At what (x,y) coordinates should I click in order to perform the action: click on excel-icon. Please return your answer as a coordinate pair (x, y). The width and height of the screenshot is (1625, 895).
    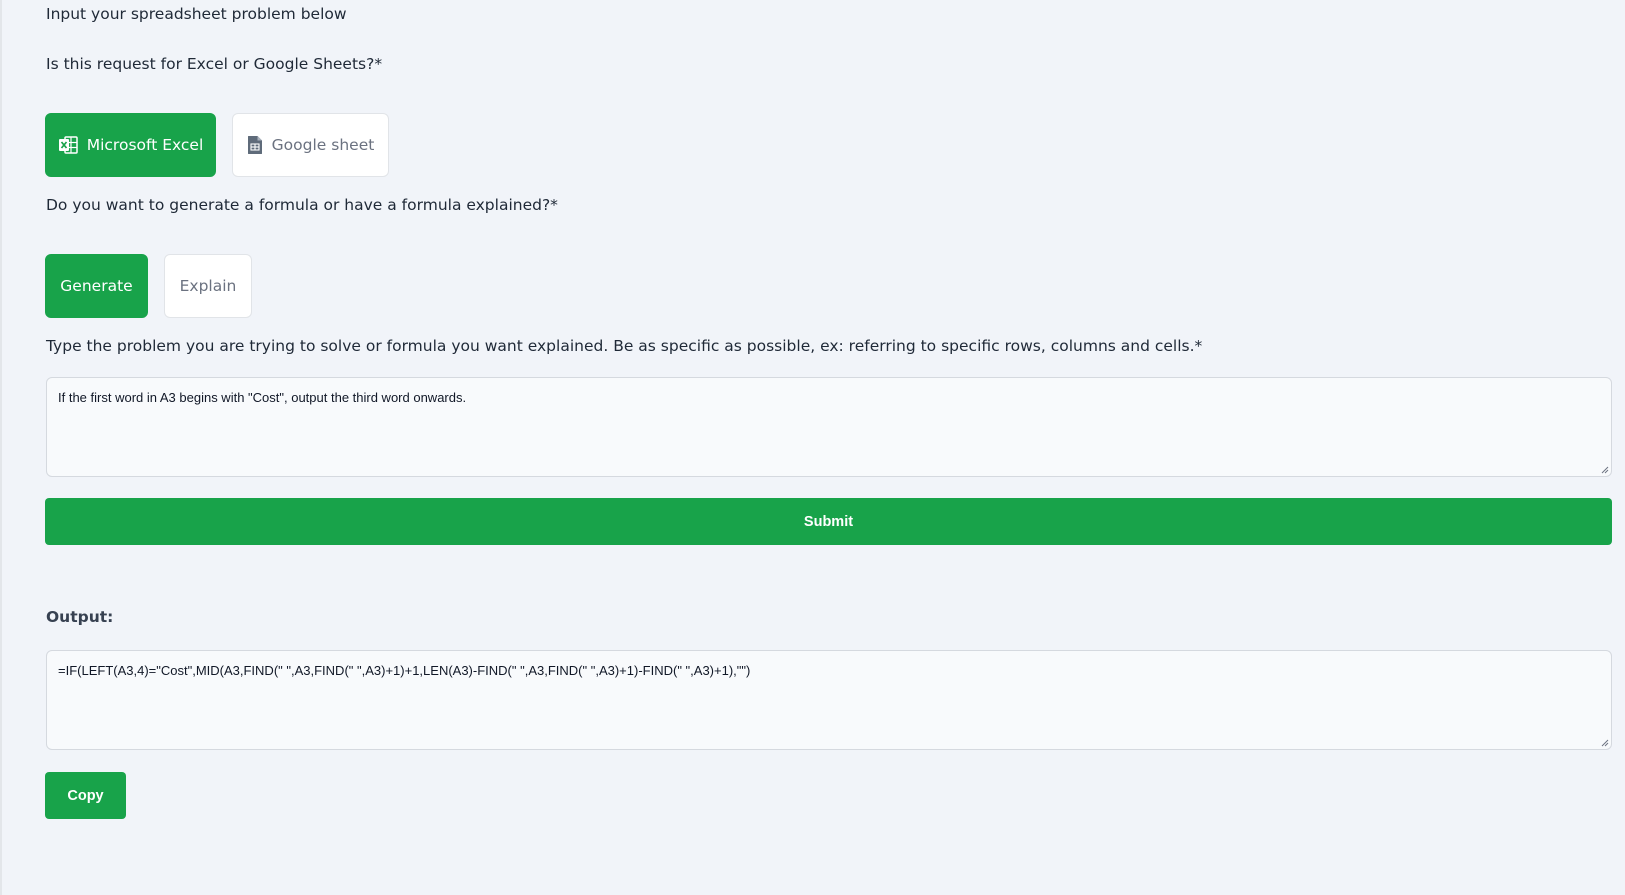
    Looking at the image, I should click on (68, 145).